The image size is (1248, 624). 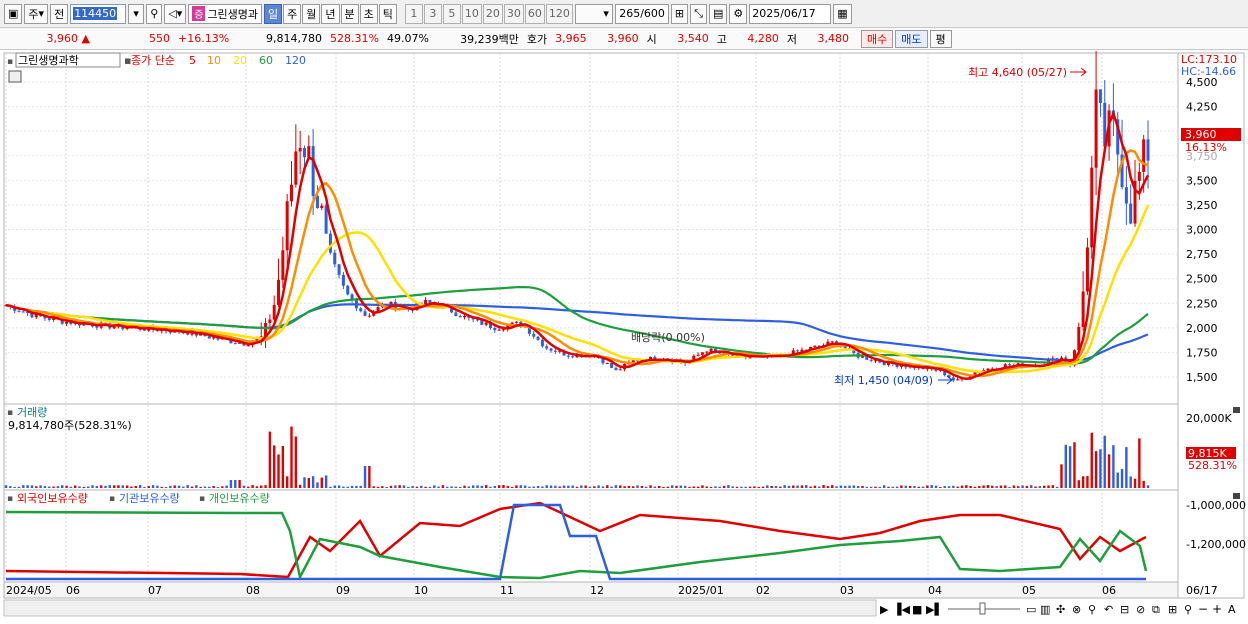 I want to click on speaker-icon: ◁▾, so click(x=175, y=13).